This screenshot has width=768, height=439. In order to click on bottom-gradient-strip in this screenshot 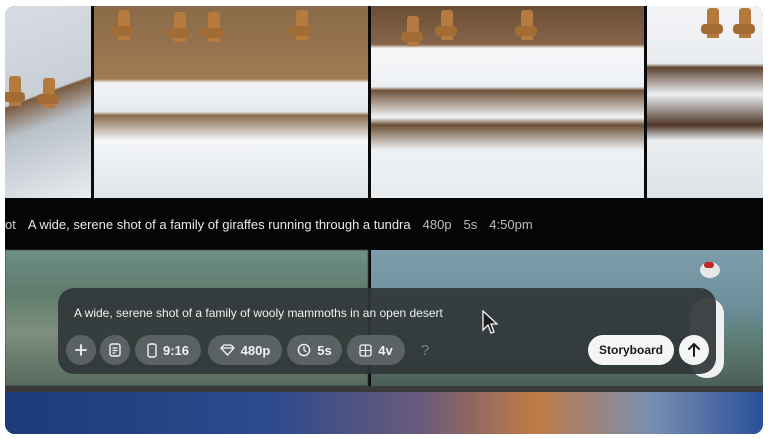, I will do `click(384, 410)`.